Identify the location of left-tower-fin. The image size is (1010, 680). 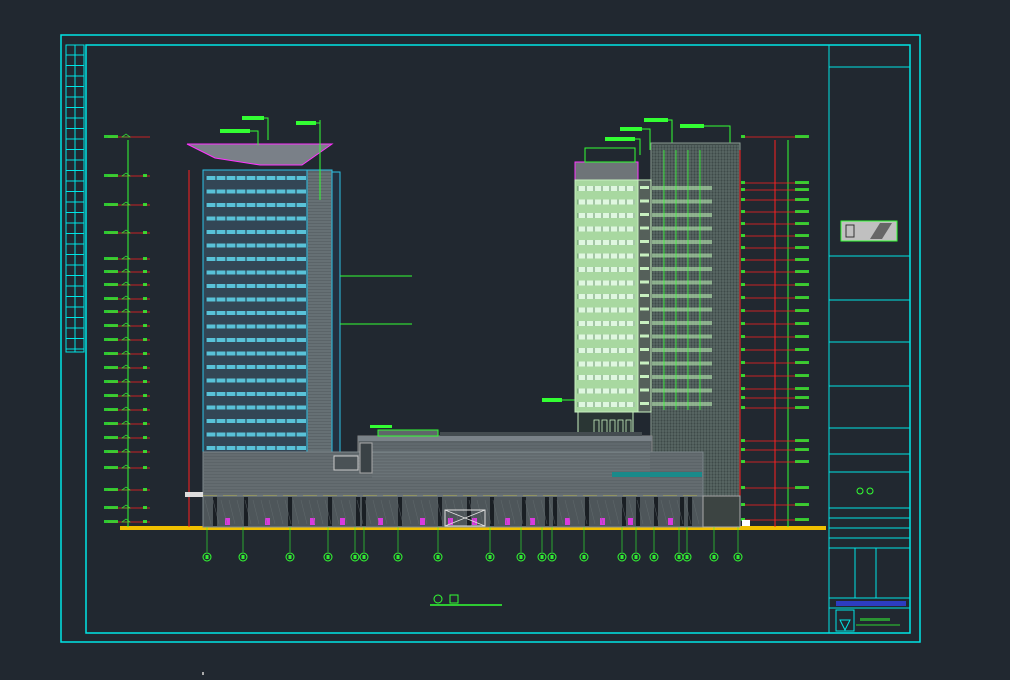
(336, 322).